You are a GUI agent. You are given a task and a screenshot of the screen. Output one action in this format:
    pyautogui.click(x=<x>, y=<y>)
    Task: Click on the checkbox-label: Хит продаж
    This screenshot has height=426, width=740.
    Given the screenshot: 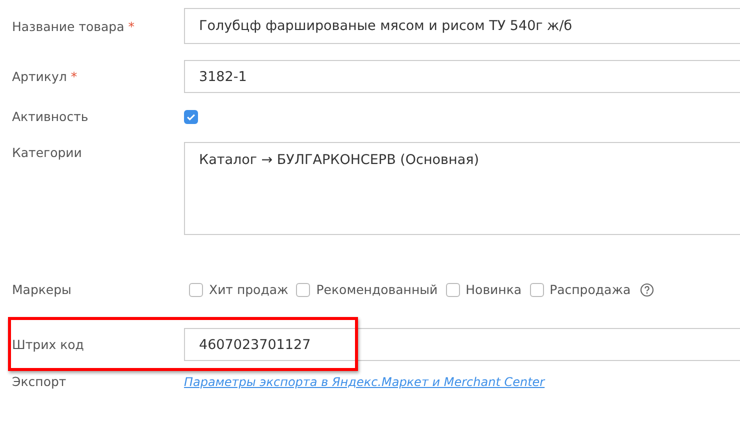 What is the action you would take?
    pyautogui.click(x=248, y=289)
    